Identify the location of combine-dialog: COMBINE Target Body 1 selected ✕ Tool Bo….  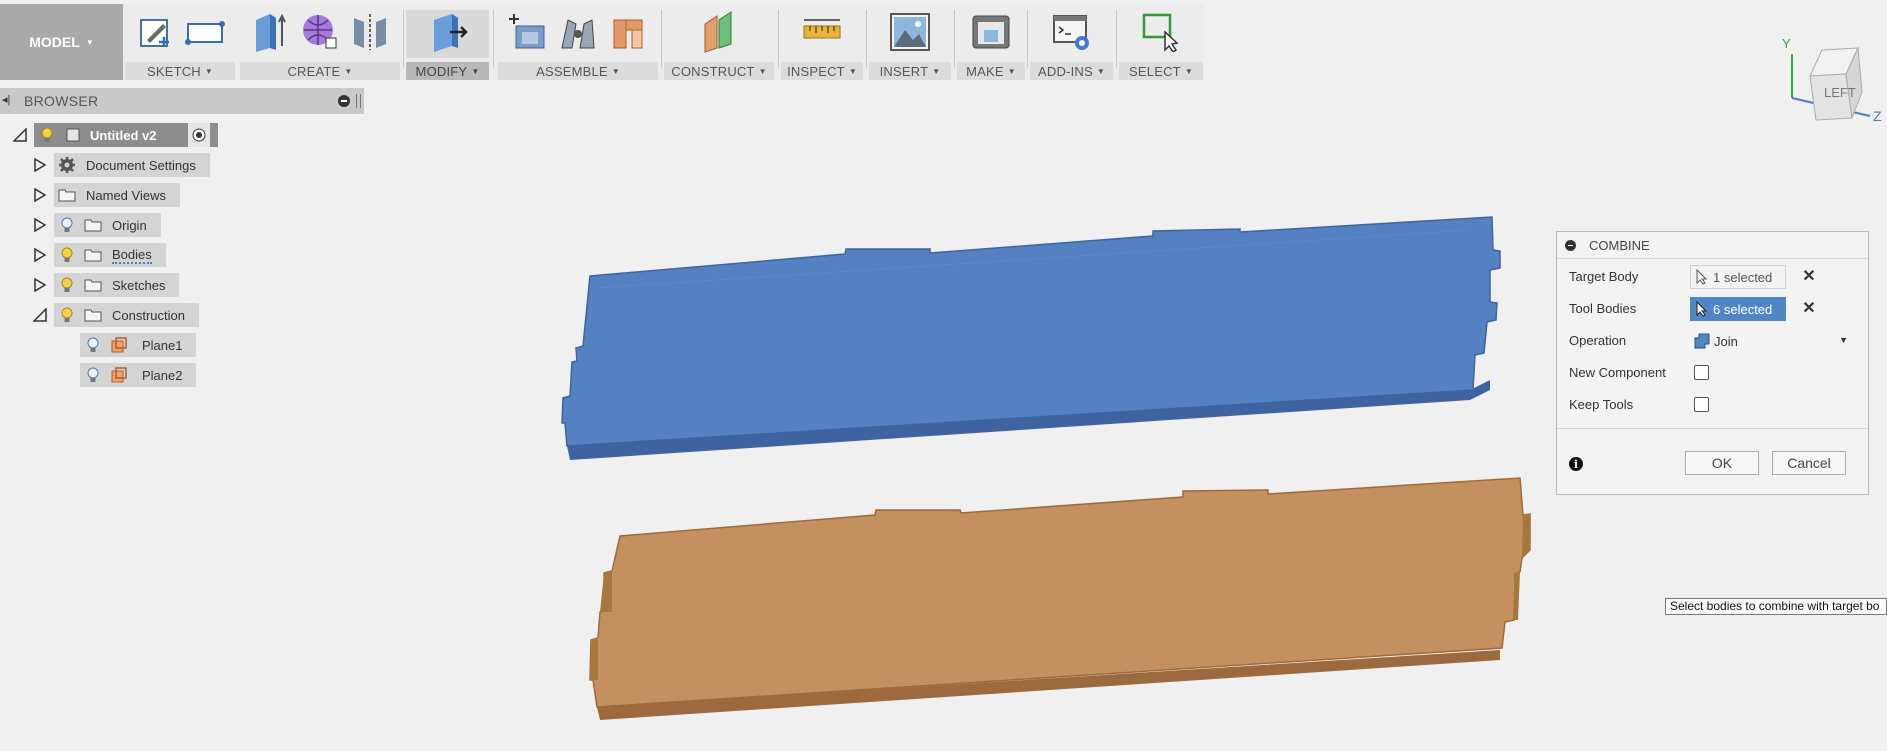
(1712, 363).